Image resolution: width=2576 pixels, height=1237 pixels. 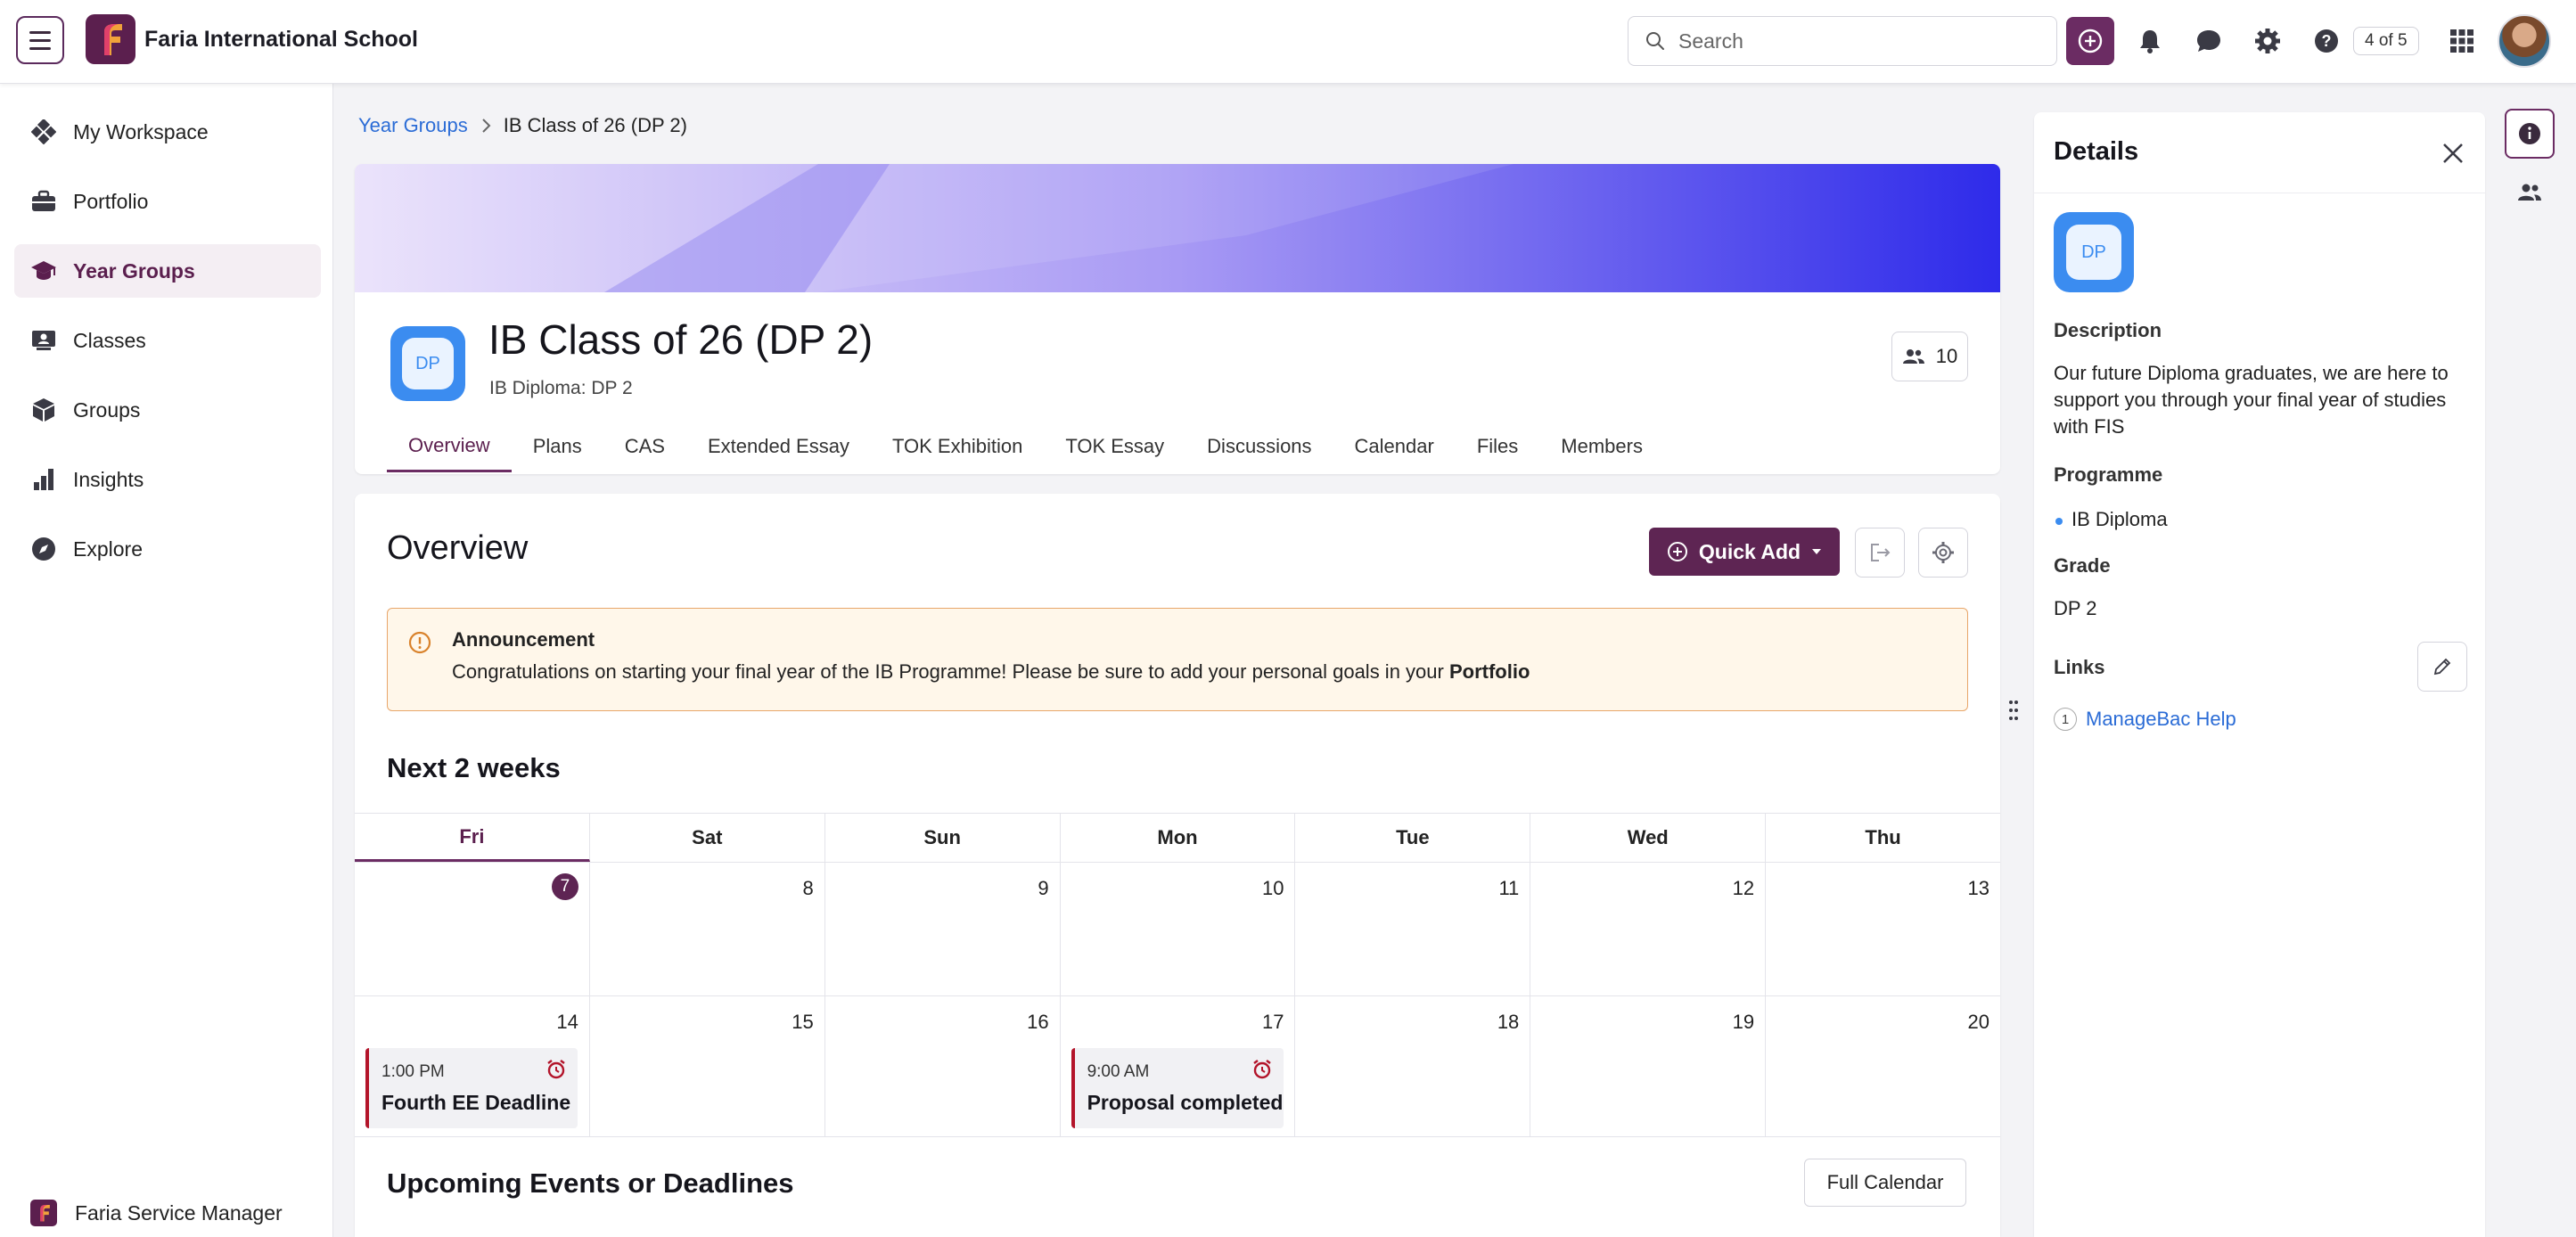 What do you see at coordinates (1913, 357) in the screenshot?
I see `people-icon` at bounding box center [1913, 357].